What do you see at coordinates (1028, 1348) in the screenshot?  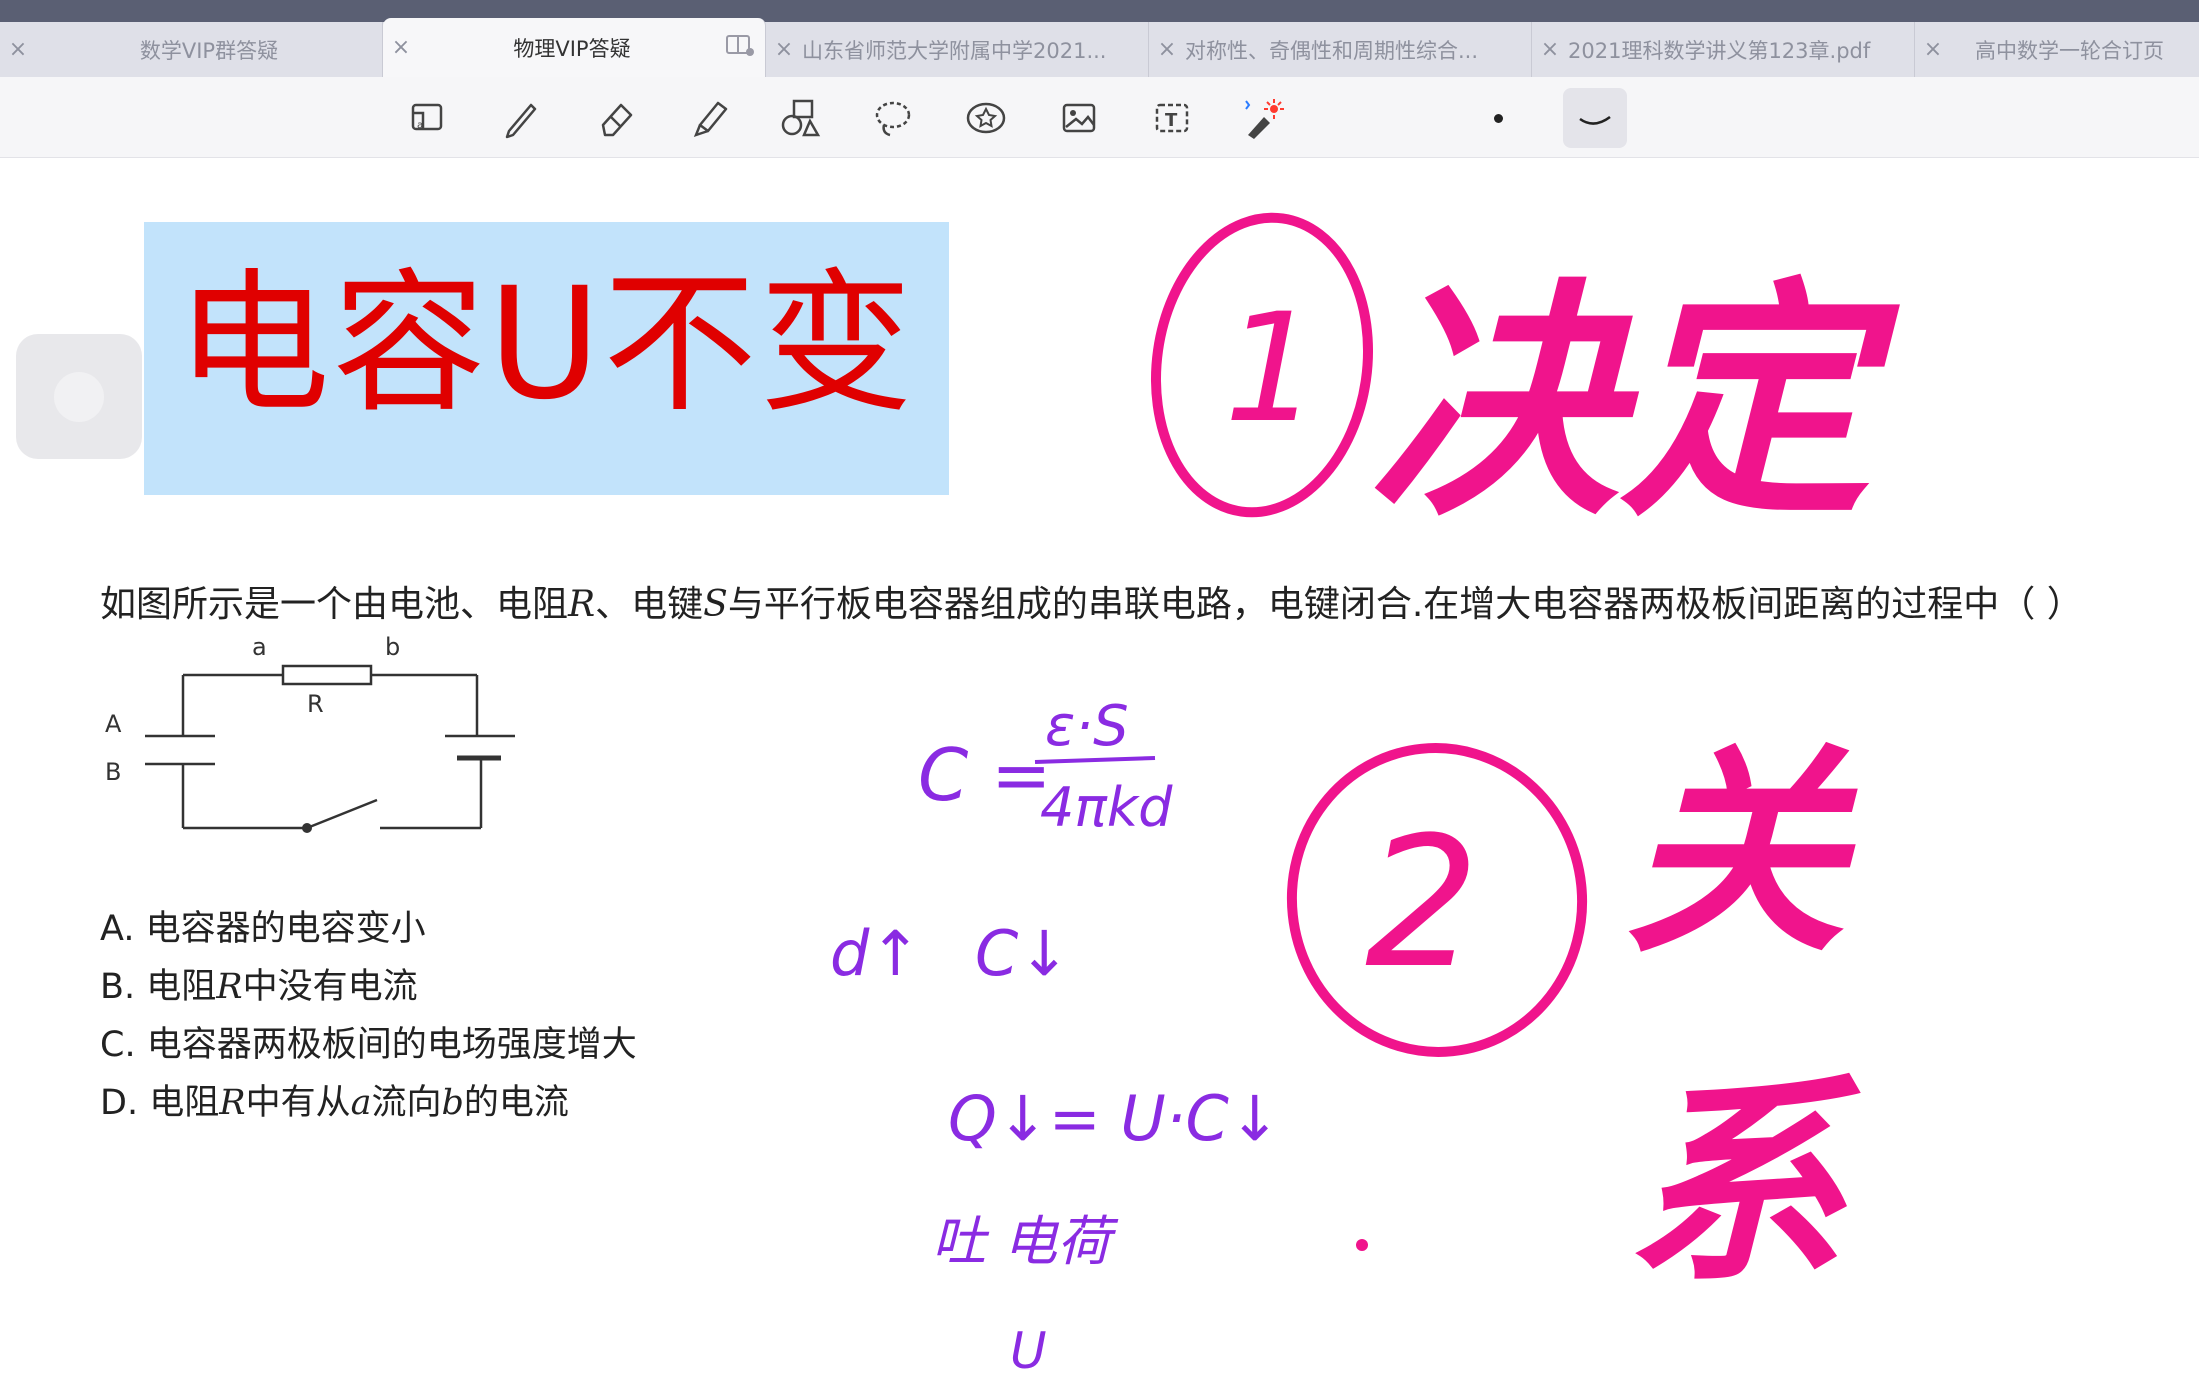 I see `note-u: U` at bounding box center [1028, 1348].